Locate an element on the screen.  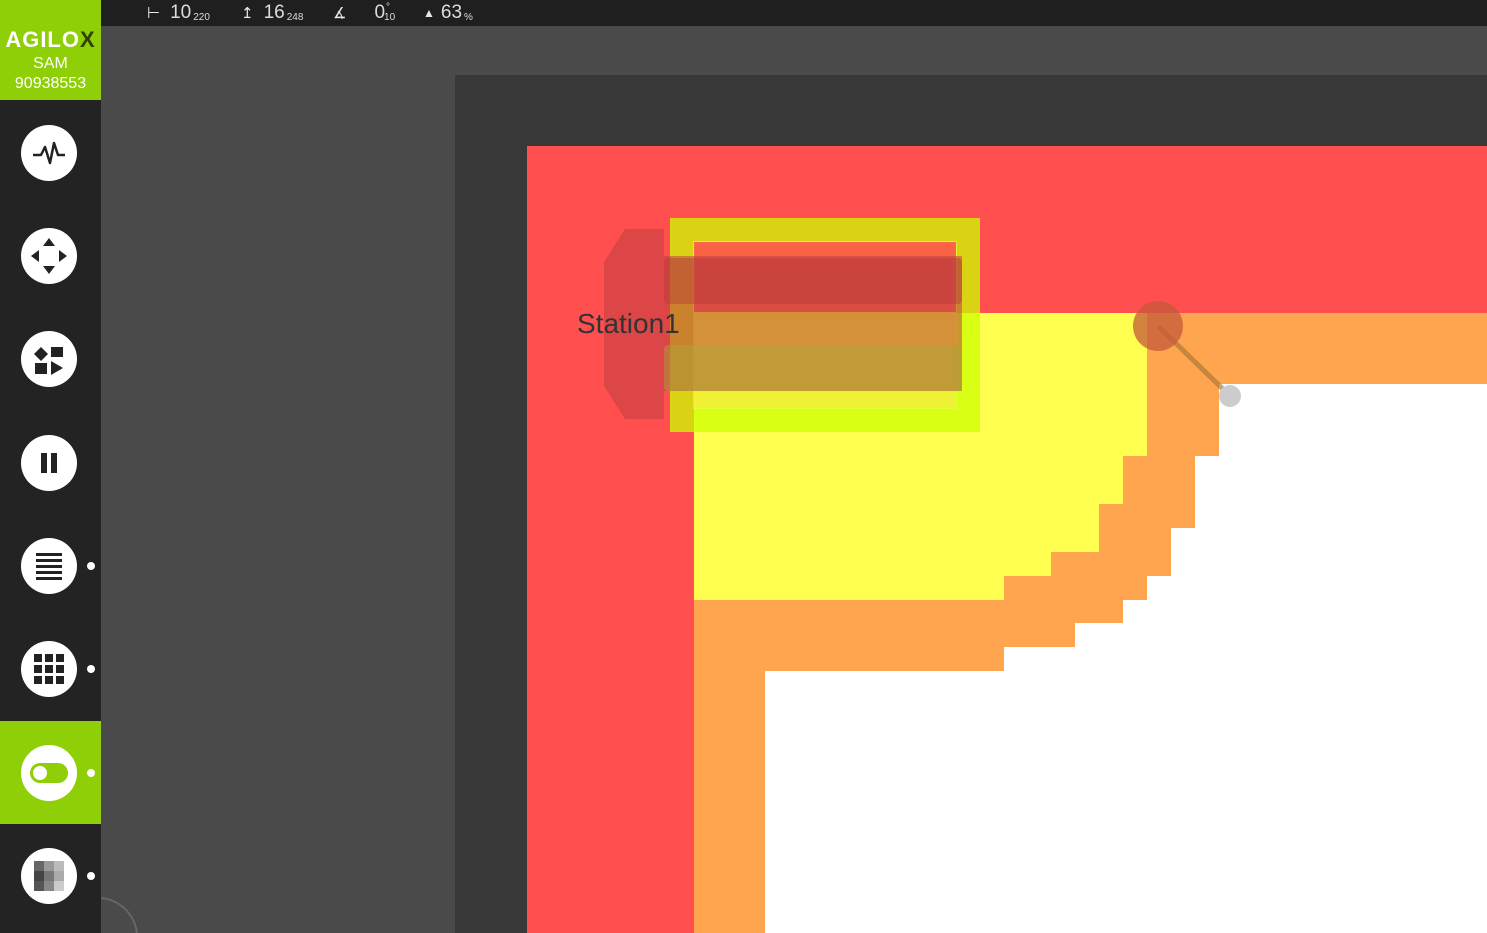
pause-icon is located at coordinates (49, 463).